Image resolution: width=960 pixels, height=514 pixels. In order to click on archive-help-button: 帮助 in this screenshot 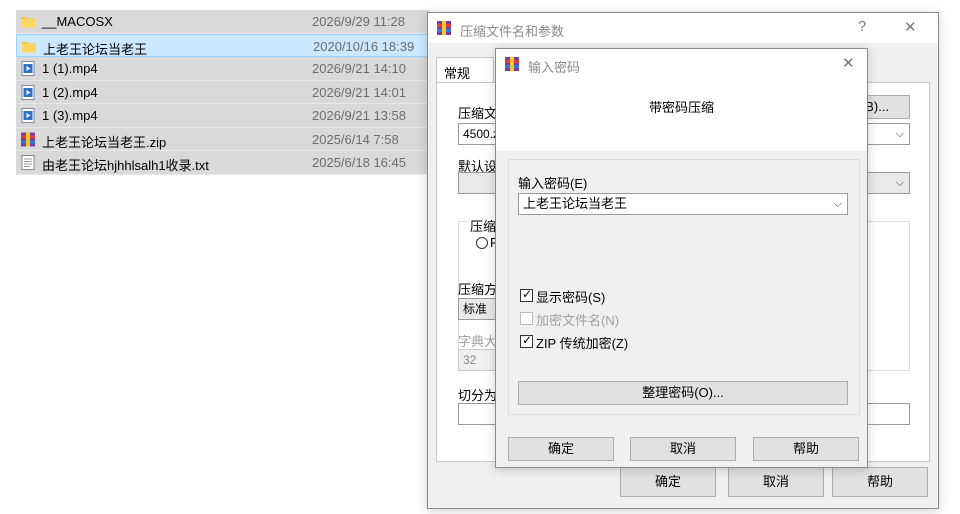, I will do `click(880, 482)`.